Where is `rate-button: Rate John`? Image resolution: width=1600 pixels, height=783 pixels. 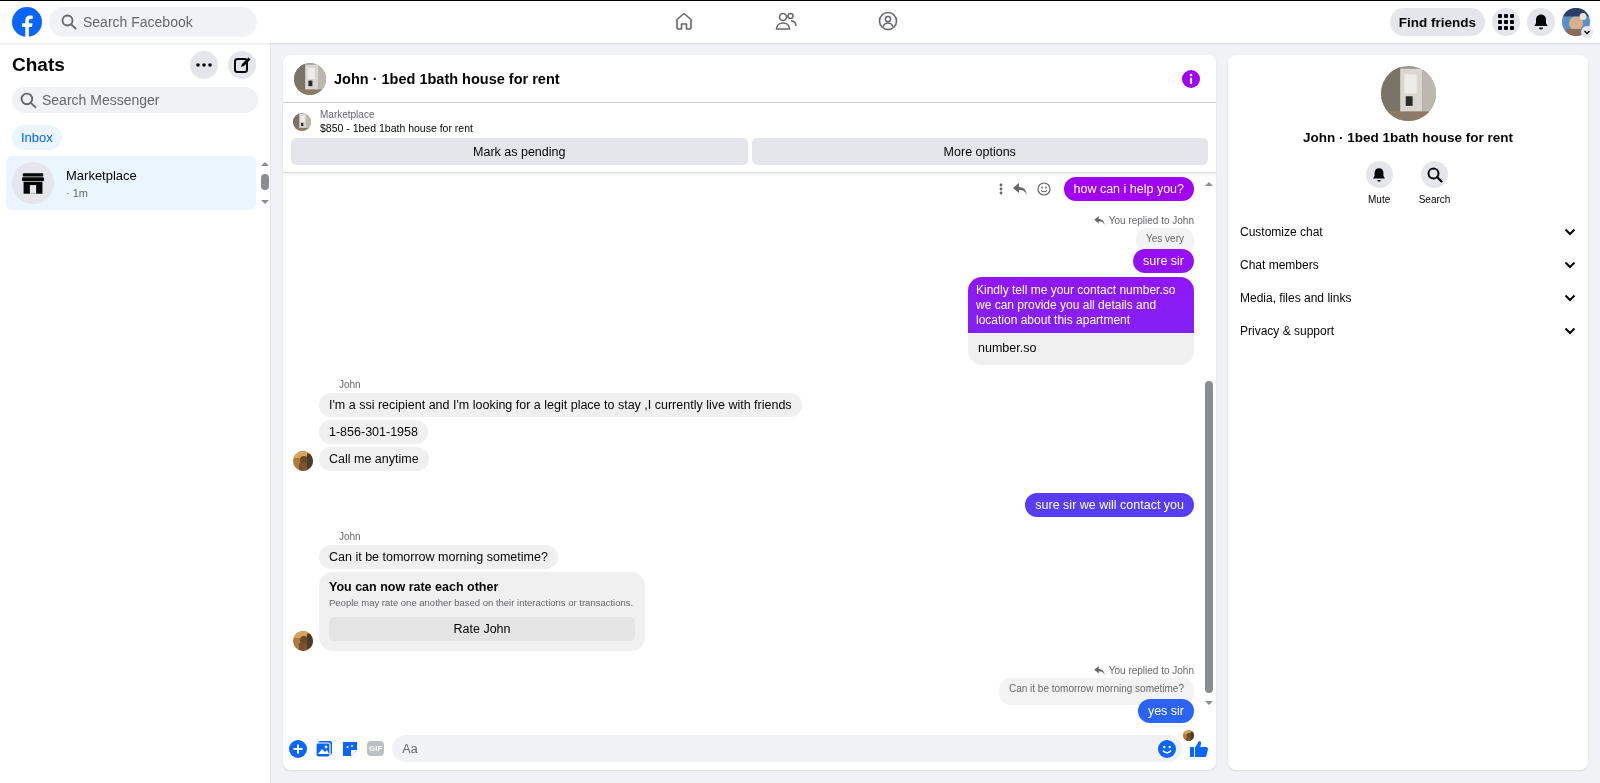 rate-button: Rate John is located at coordinates (482, 629).